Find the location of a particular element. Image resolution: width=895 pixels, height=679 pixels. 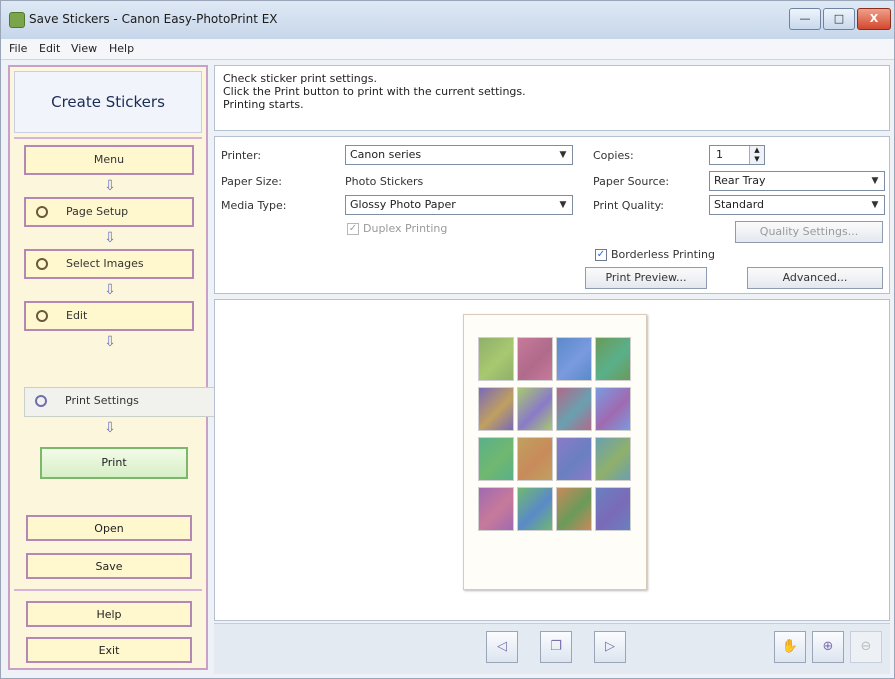

print-button: Print is located at coordinates (114, 463).